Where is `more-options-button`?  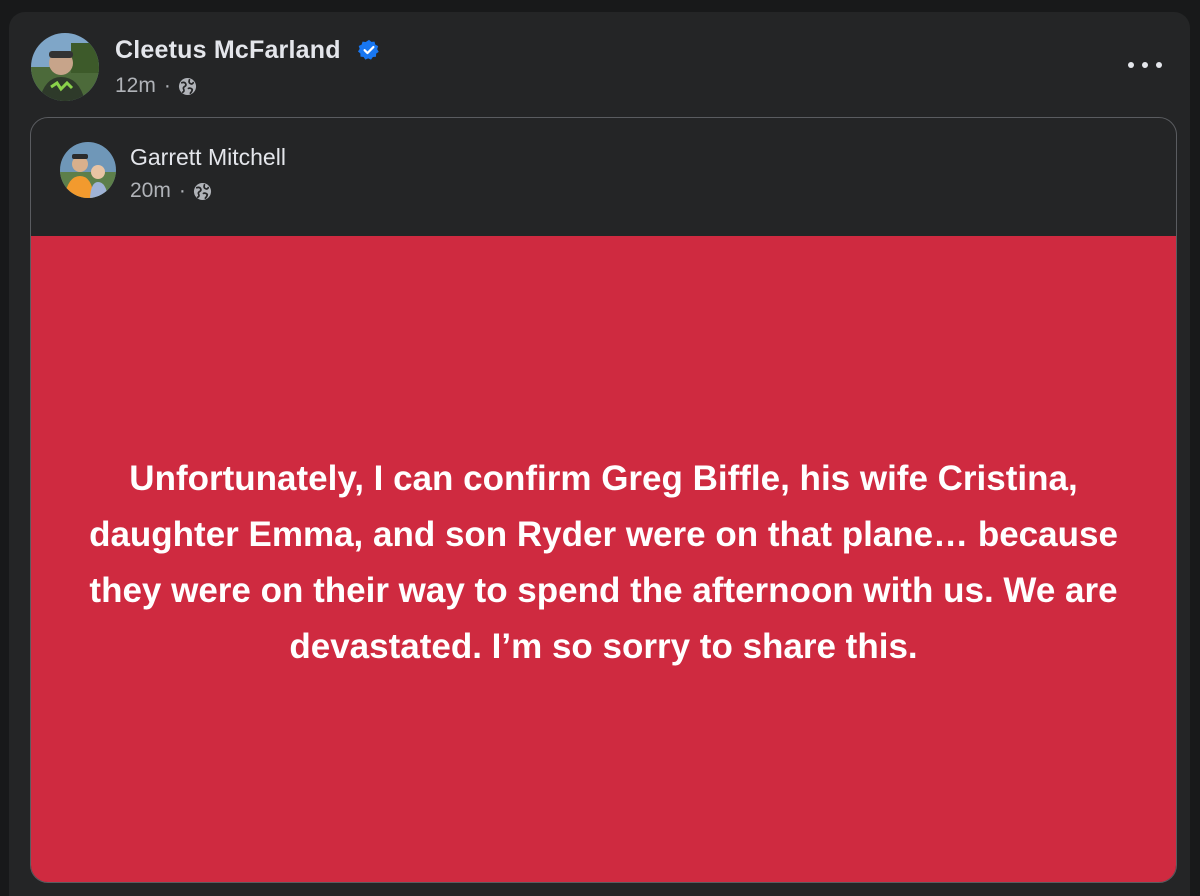 more-options-button is located at coordinates (1145, 65).